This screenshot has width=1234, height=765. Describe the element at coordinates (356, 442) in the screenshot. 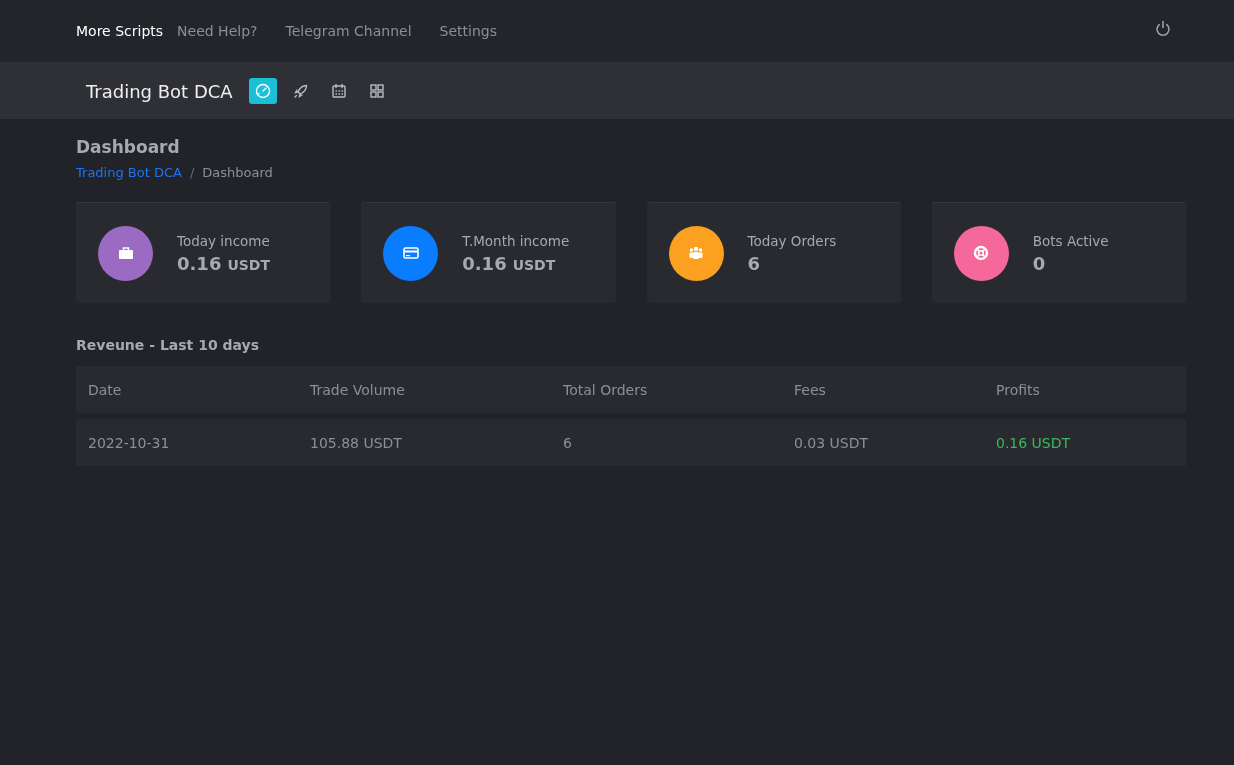

I see `table-cell-text: 105.88 USDT` at that location.